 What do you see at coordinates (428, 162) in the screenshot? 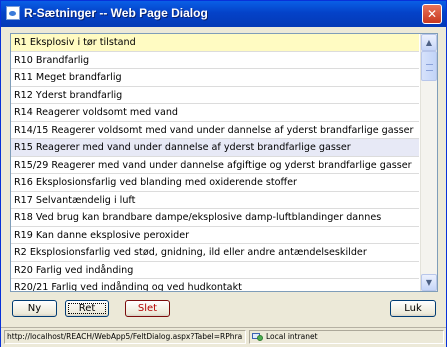
I see `vertical-scrollbar: ▲ ▼` at bounding box center [428, 162].